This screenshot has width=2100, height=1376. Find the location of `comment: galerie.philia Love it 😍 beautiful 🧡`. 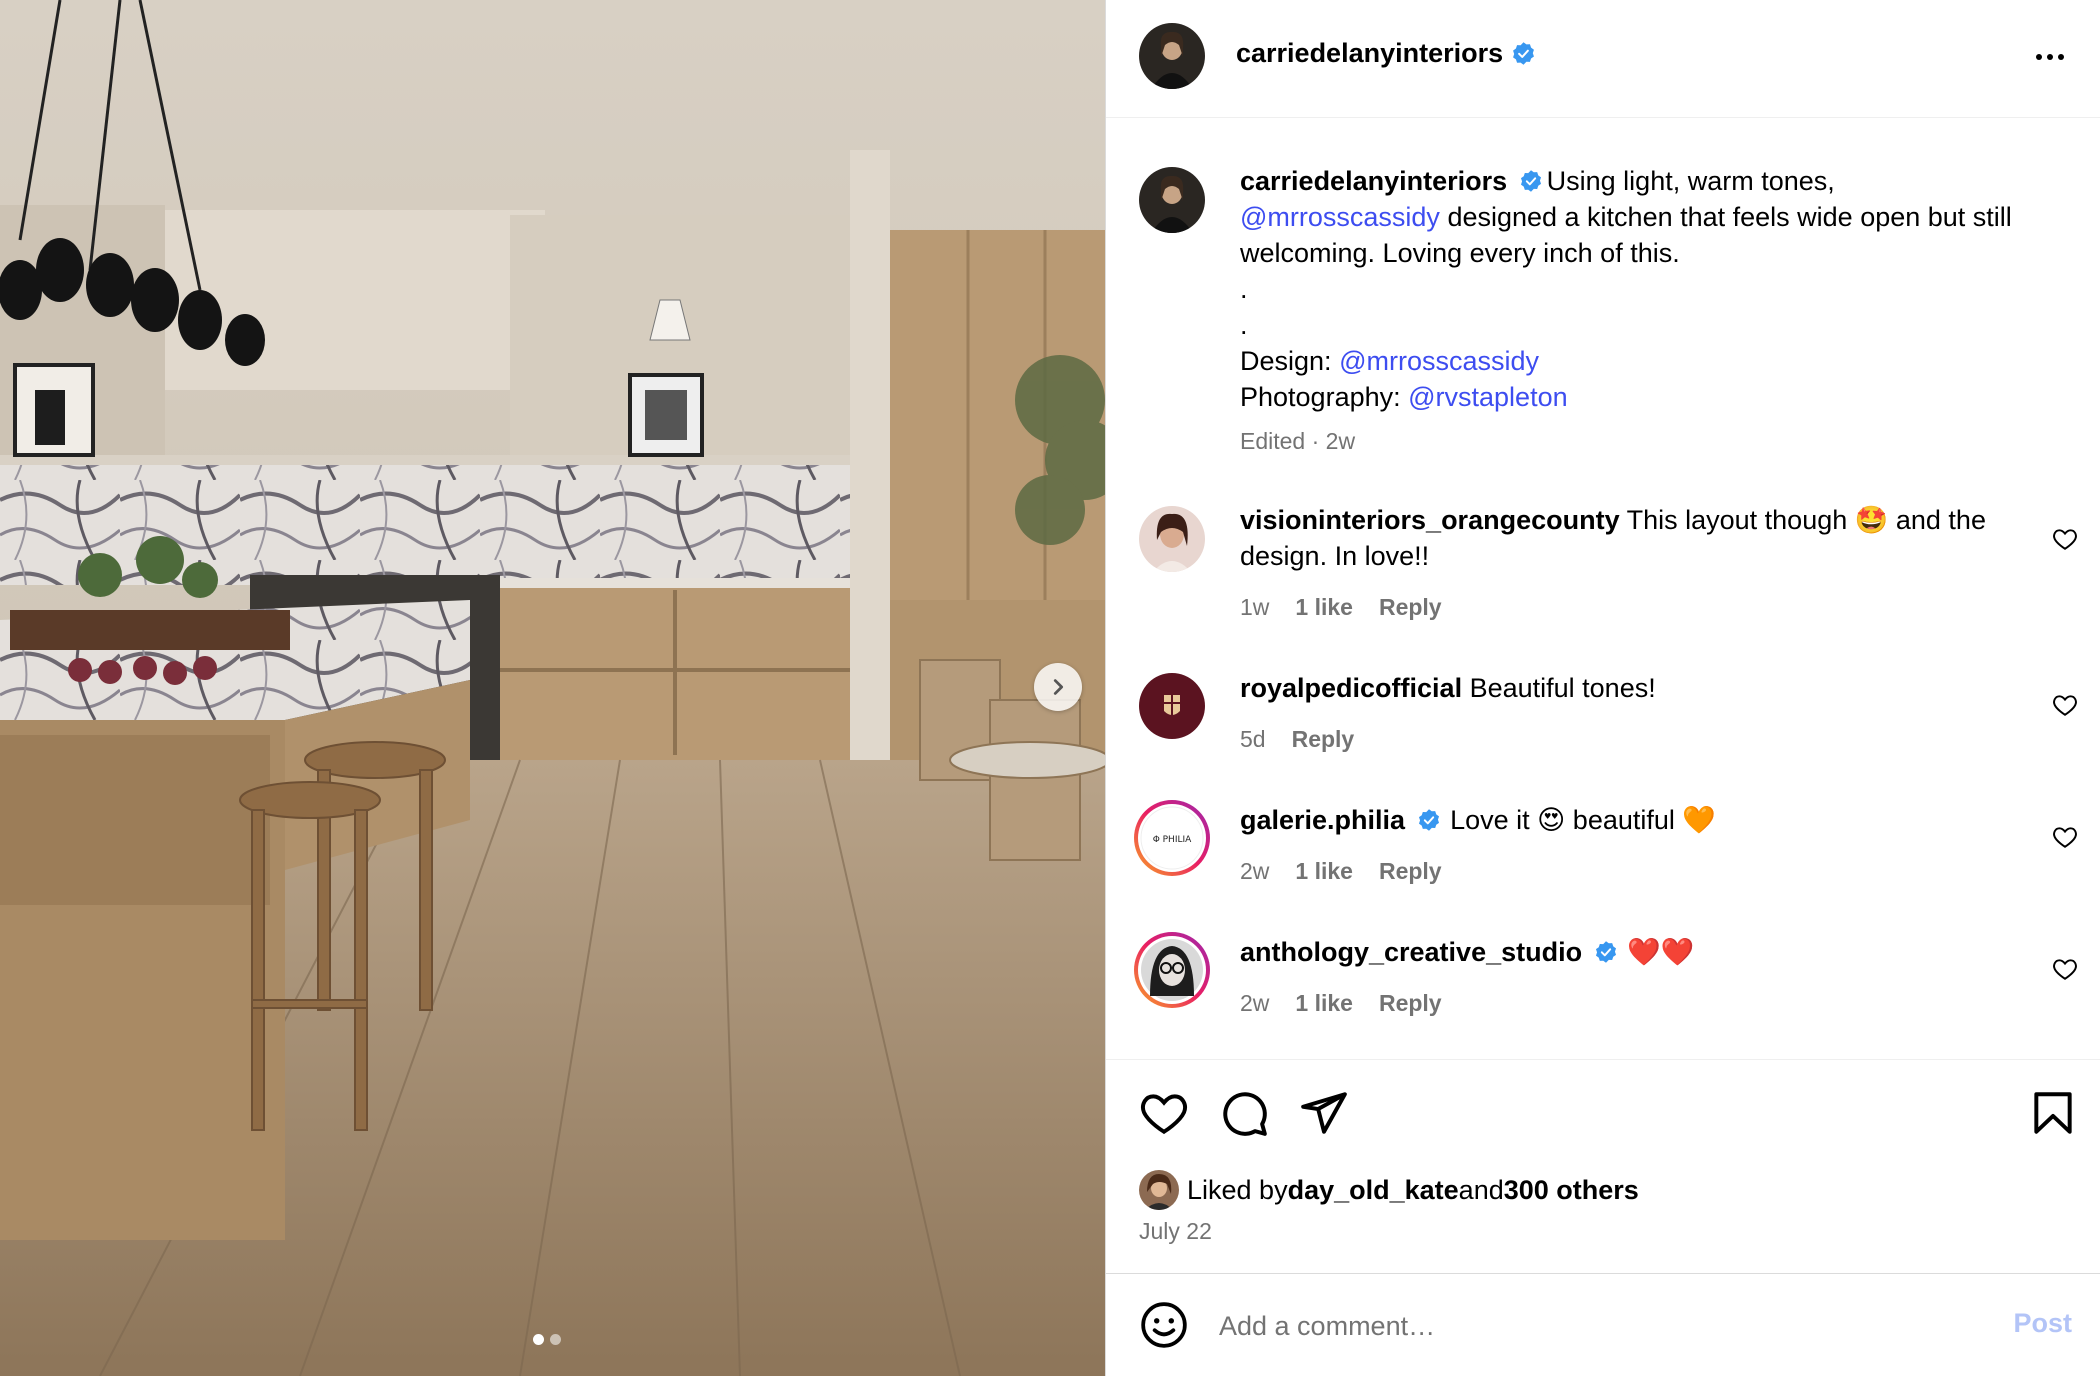

comment: galerie.philia Love it 😍 beautiful 🧡 is located at coordinates (1640, 820).